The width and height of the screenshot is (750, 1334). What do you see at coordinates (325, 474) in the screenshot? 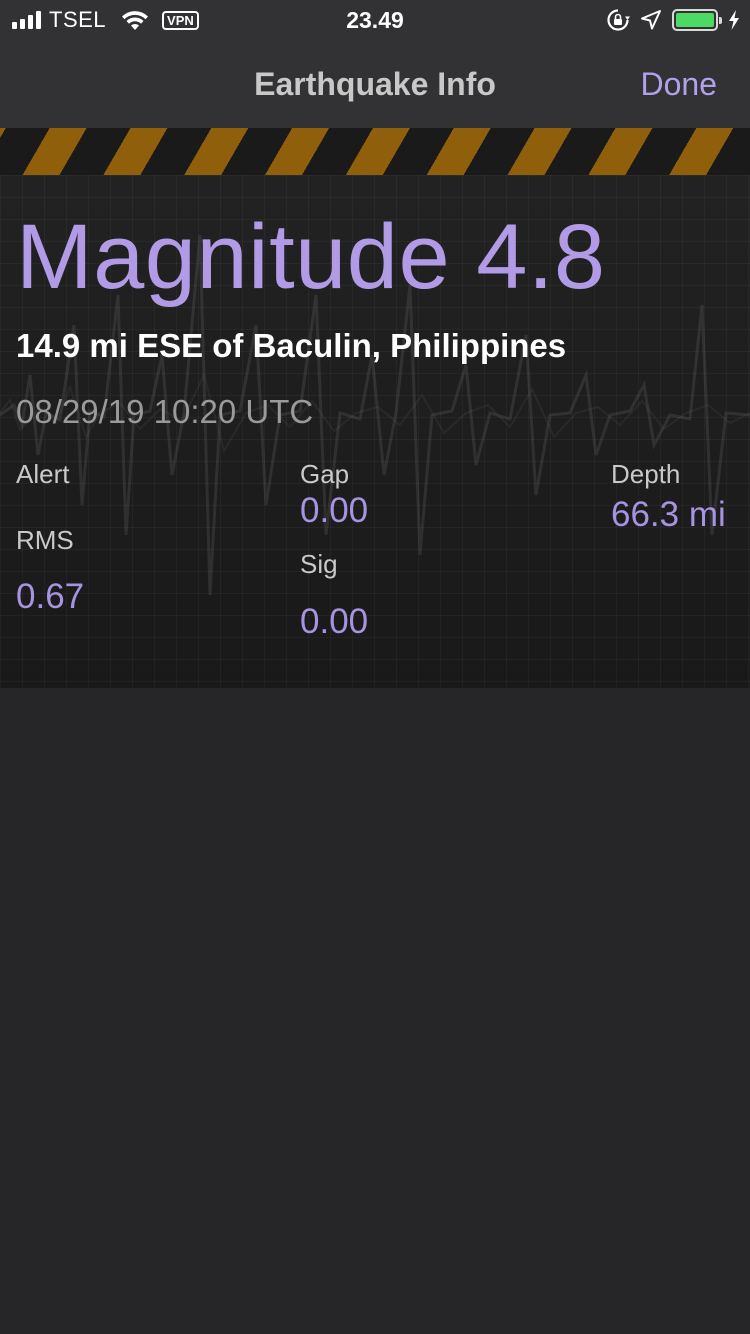
I see `gap-label: Gap` at bounding box center [325, 474].